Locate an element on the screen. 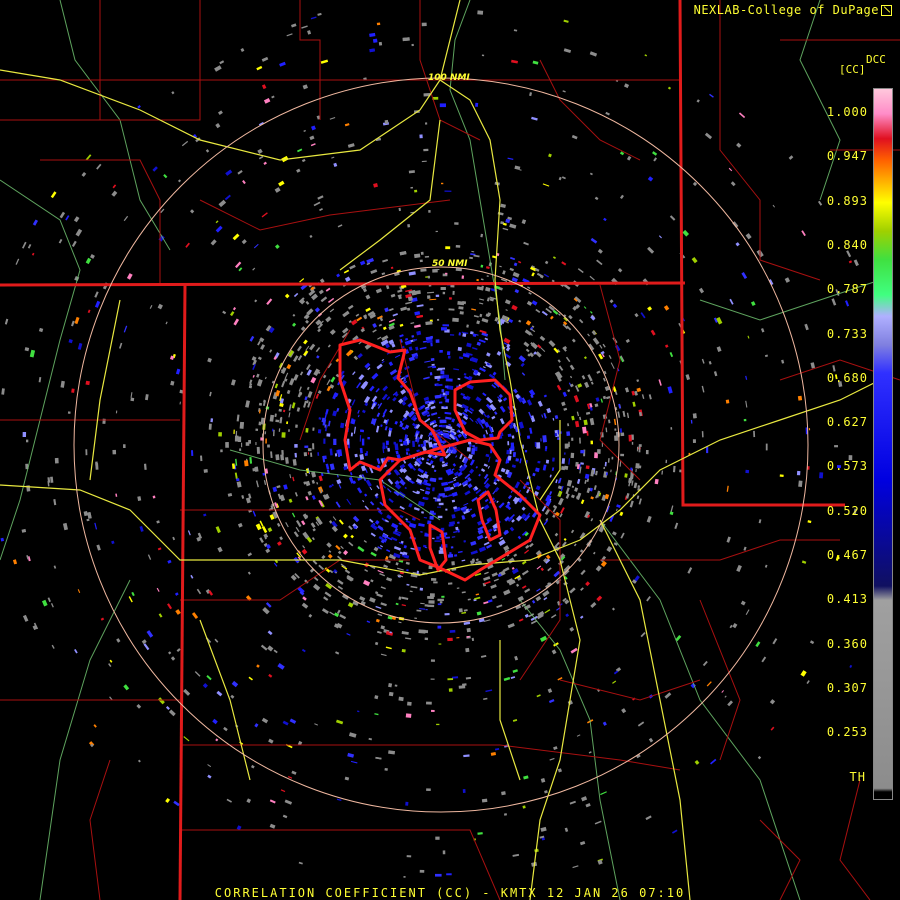  legend-tick: 0.680 is located at coordinates (847, 377).